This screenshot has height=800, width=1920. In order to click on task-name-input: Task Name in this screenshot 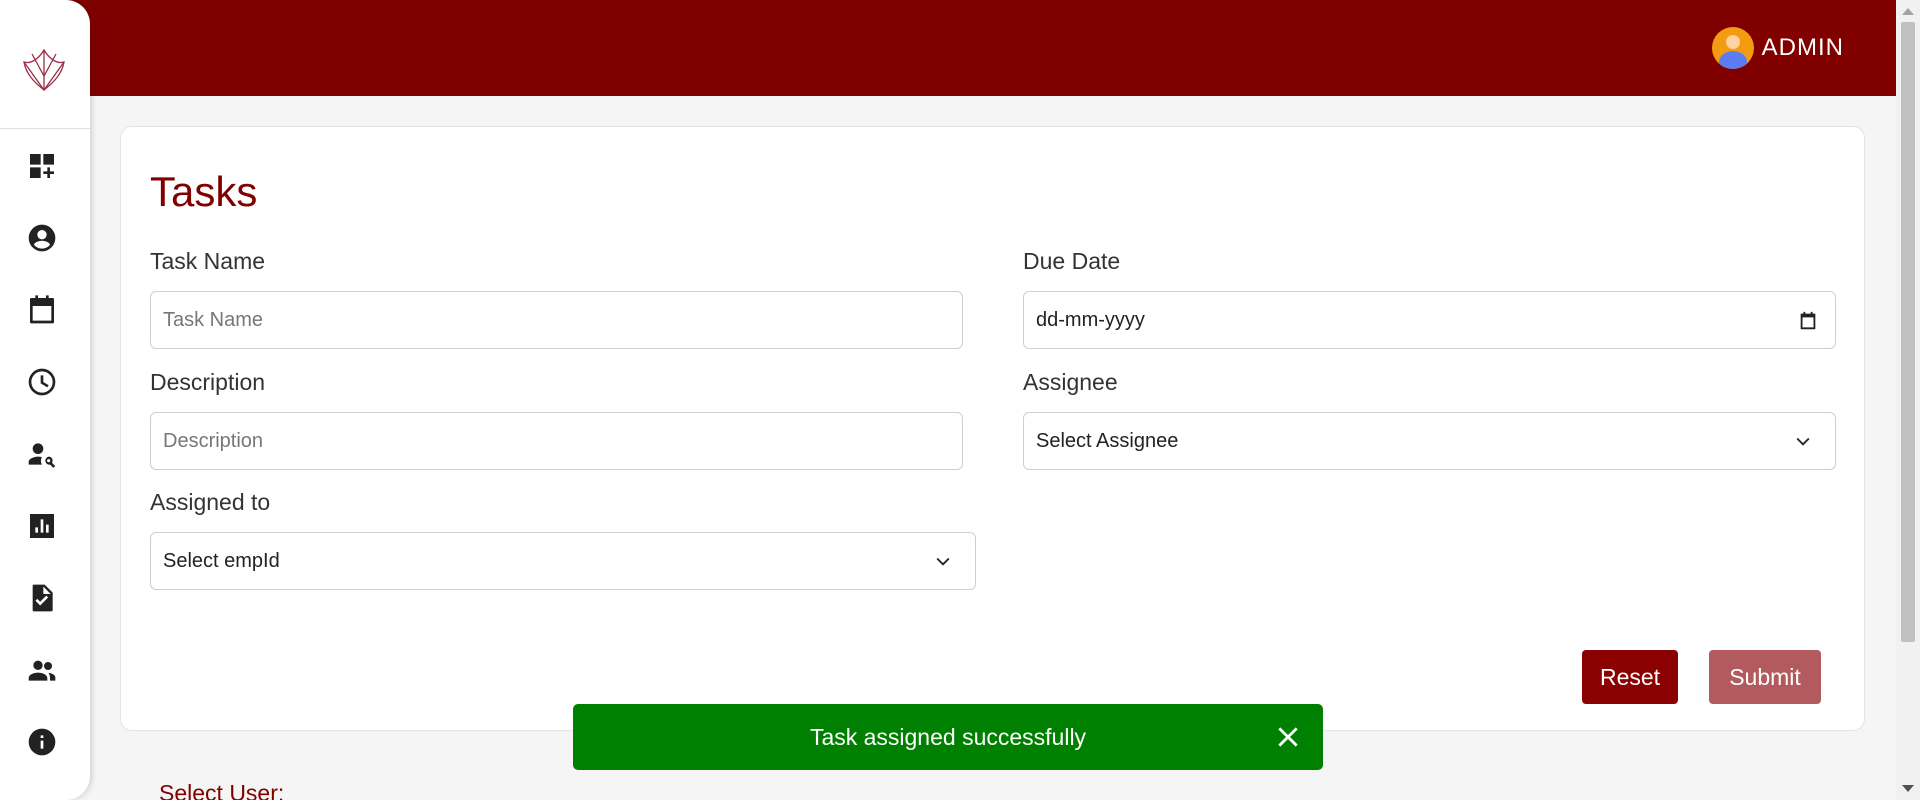, I will do `click(556, 320)`.